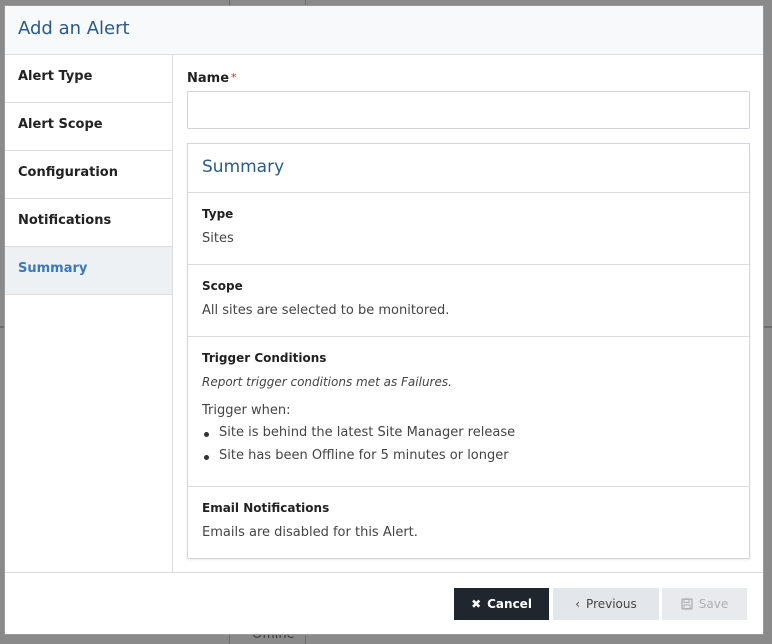 The width and height of the screenshot is (772, 644). I want to click on name-field-label: Name *, so click(212, 78).